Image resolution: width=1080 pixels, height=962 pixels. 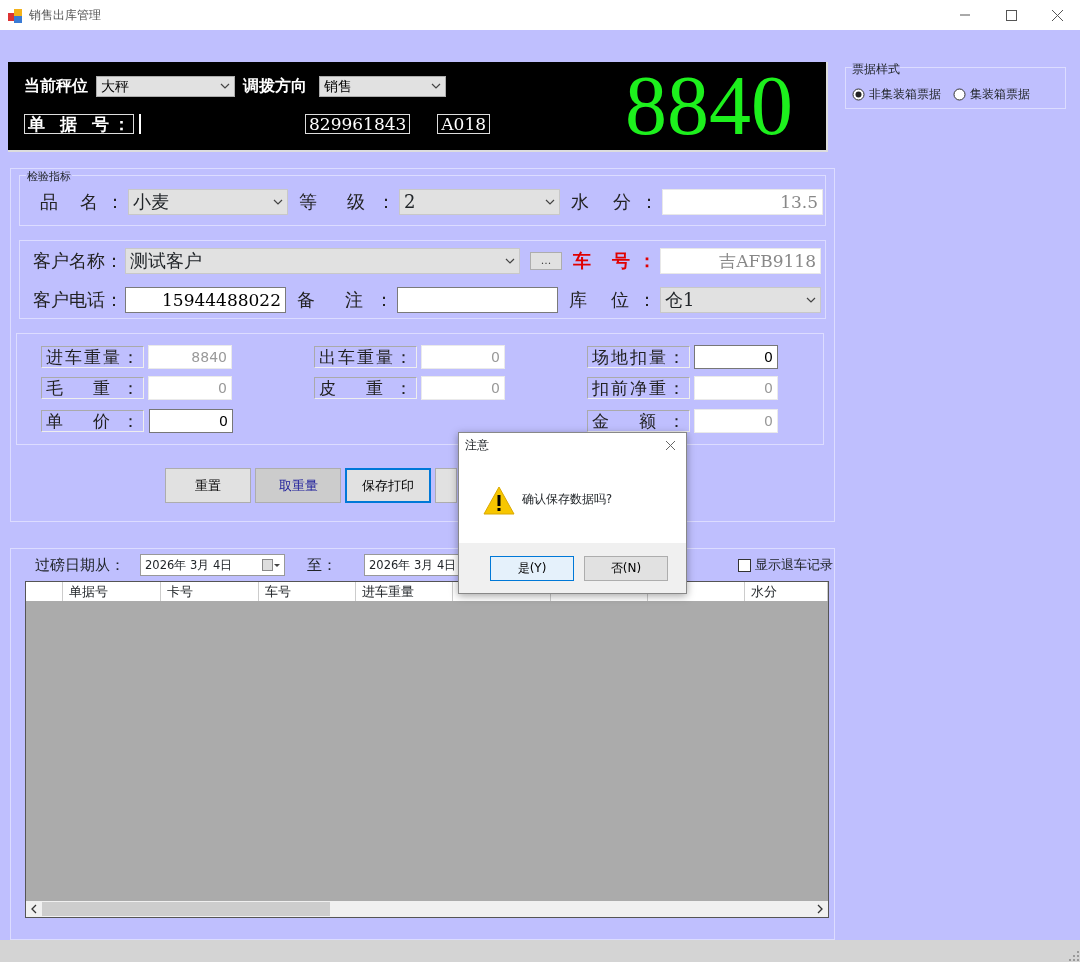 I want to click on date-label: 至：, so click(x=322, y=565).